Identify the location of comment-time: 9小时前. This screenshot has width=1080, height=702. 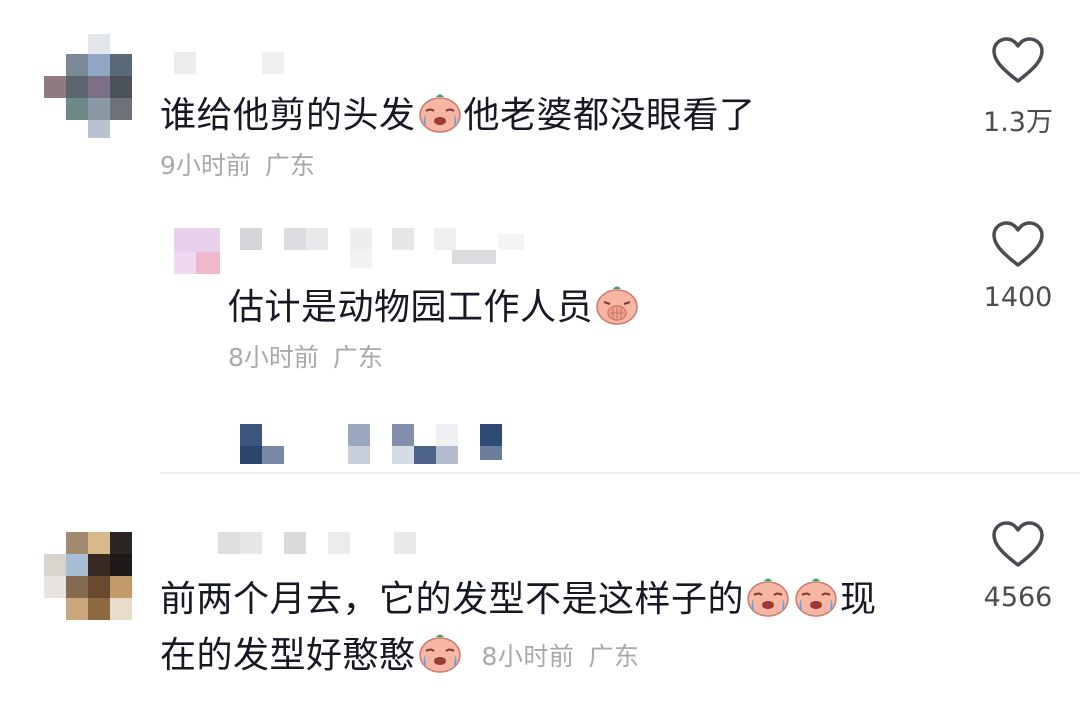
(205, 165).